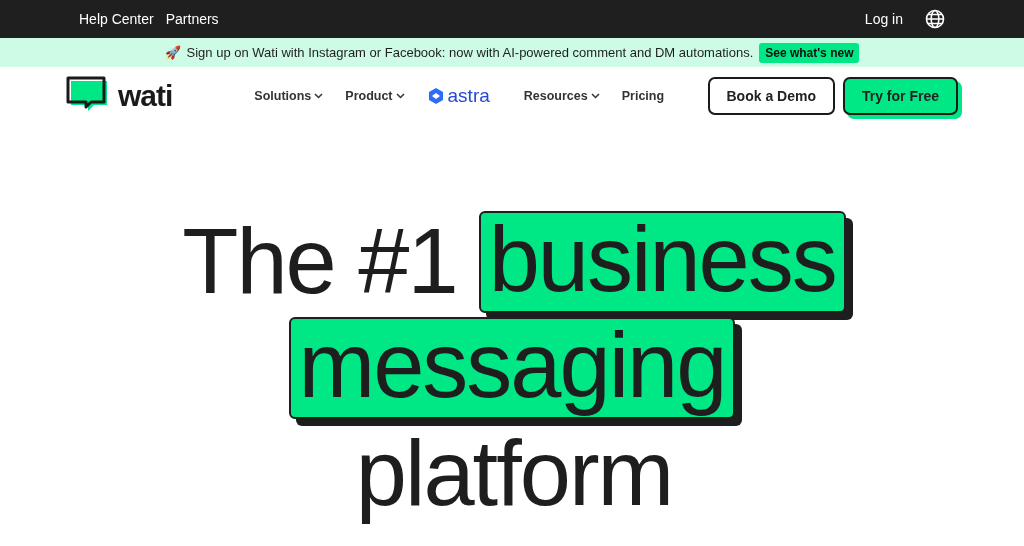 The image size is (1024, 546). I want to click on astra-link: astra, so click(458, 96).